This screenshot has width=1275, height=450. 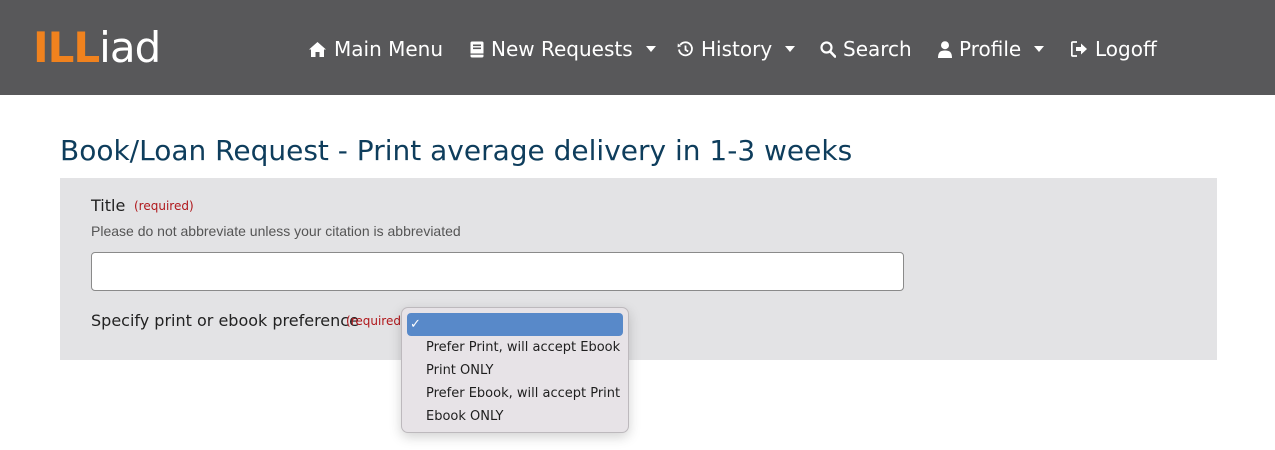 What do you see at coordinates (66, 47) in the screenshot?
I see `logo-ill: ILL` at bounding box center [66, 47].